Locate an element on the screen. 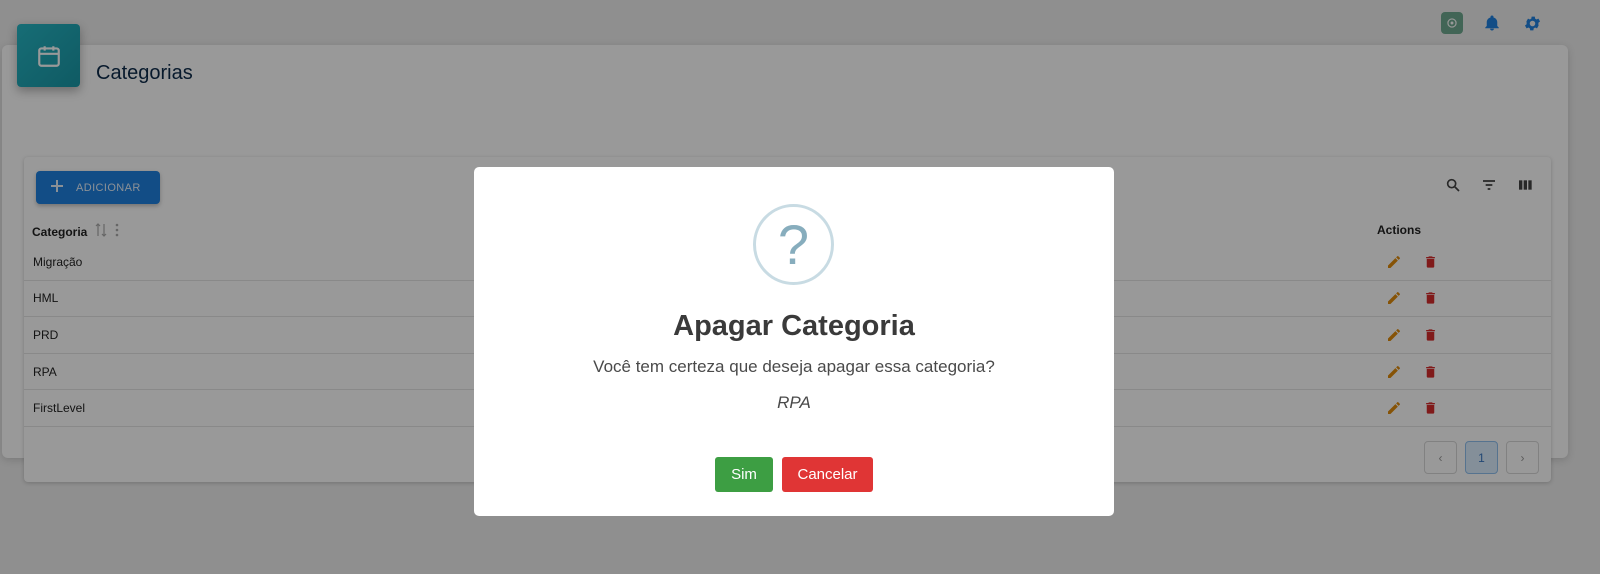 This screenshot has height=574, width=1600. dialog-actions: Sim Cancelar is located at coordinates (794, 474).